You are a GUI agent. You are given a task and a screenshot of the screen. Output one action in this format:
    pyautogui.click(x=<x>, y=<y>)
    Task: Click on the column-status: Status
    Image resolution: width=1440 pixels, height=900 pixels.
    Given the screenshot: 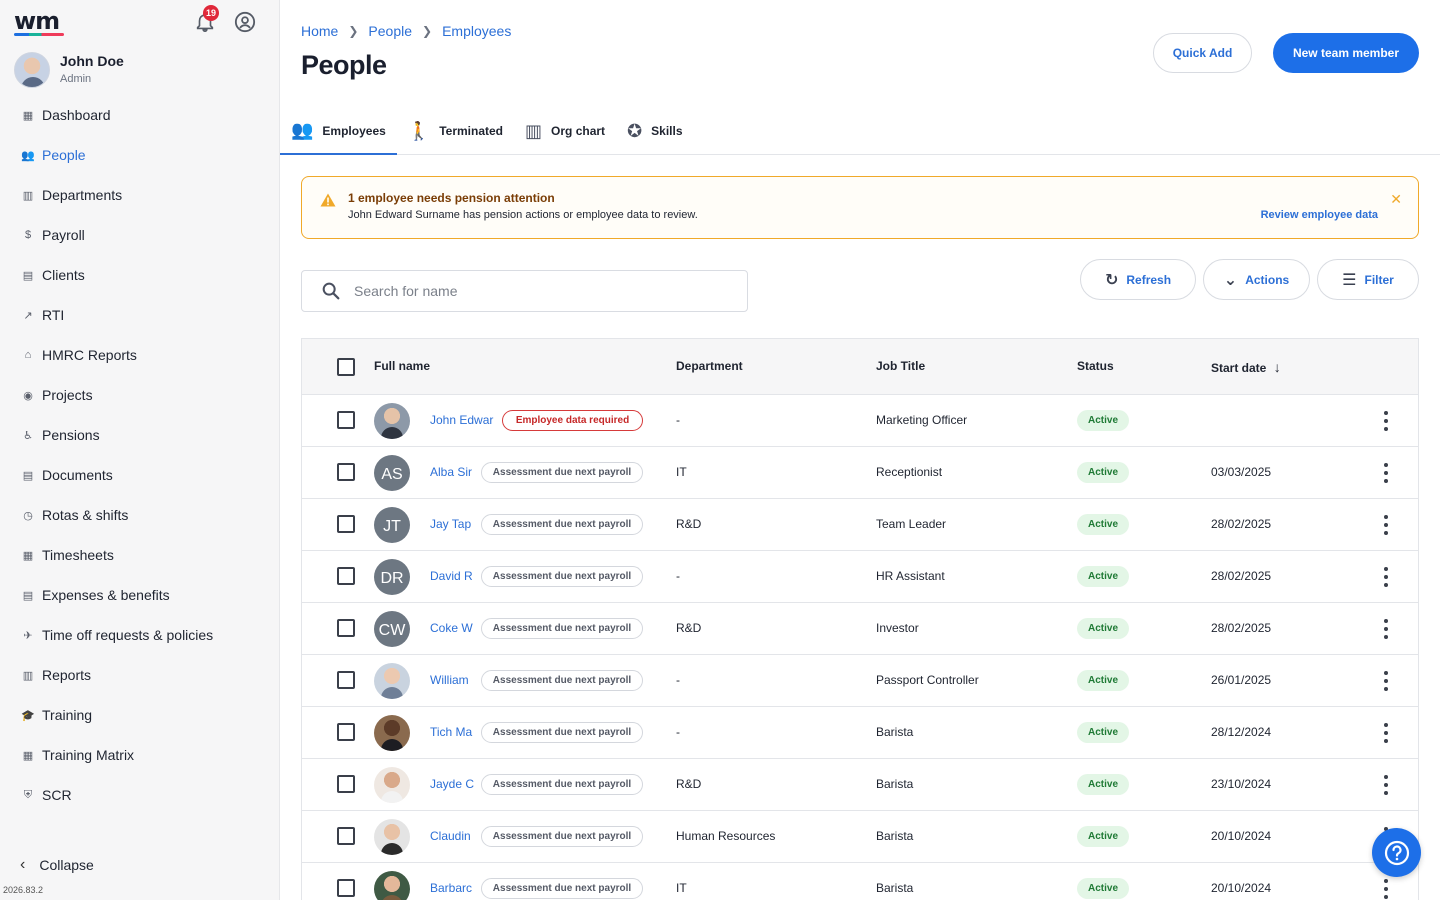 What is the action you would take?
    pyautogui.click(x=1095, y=366)
    